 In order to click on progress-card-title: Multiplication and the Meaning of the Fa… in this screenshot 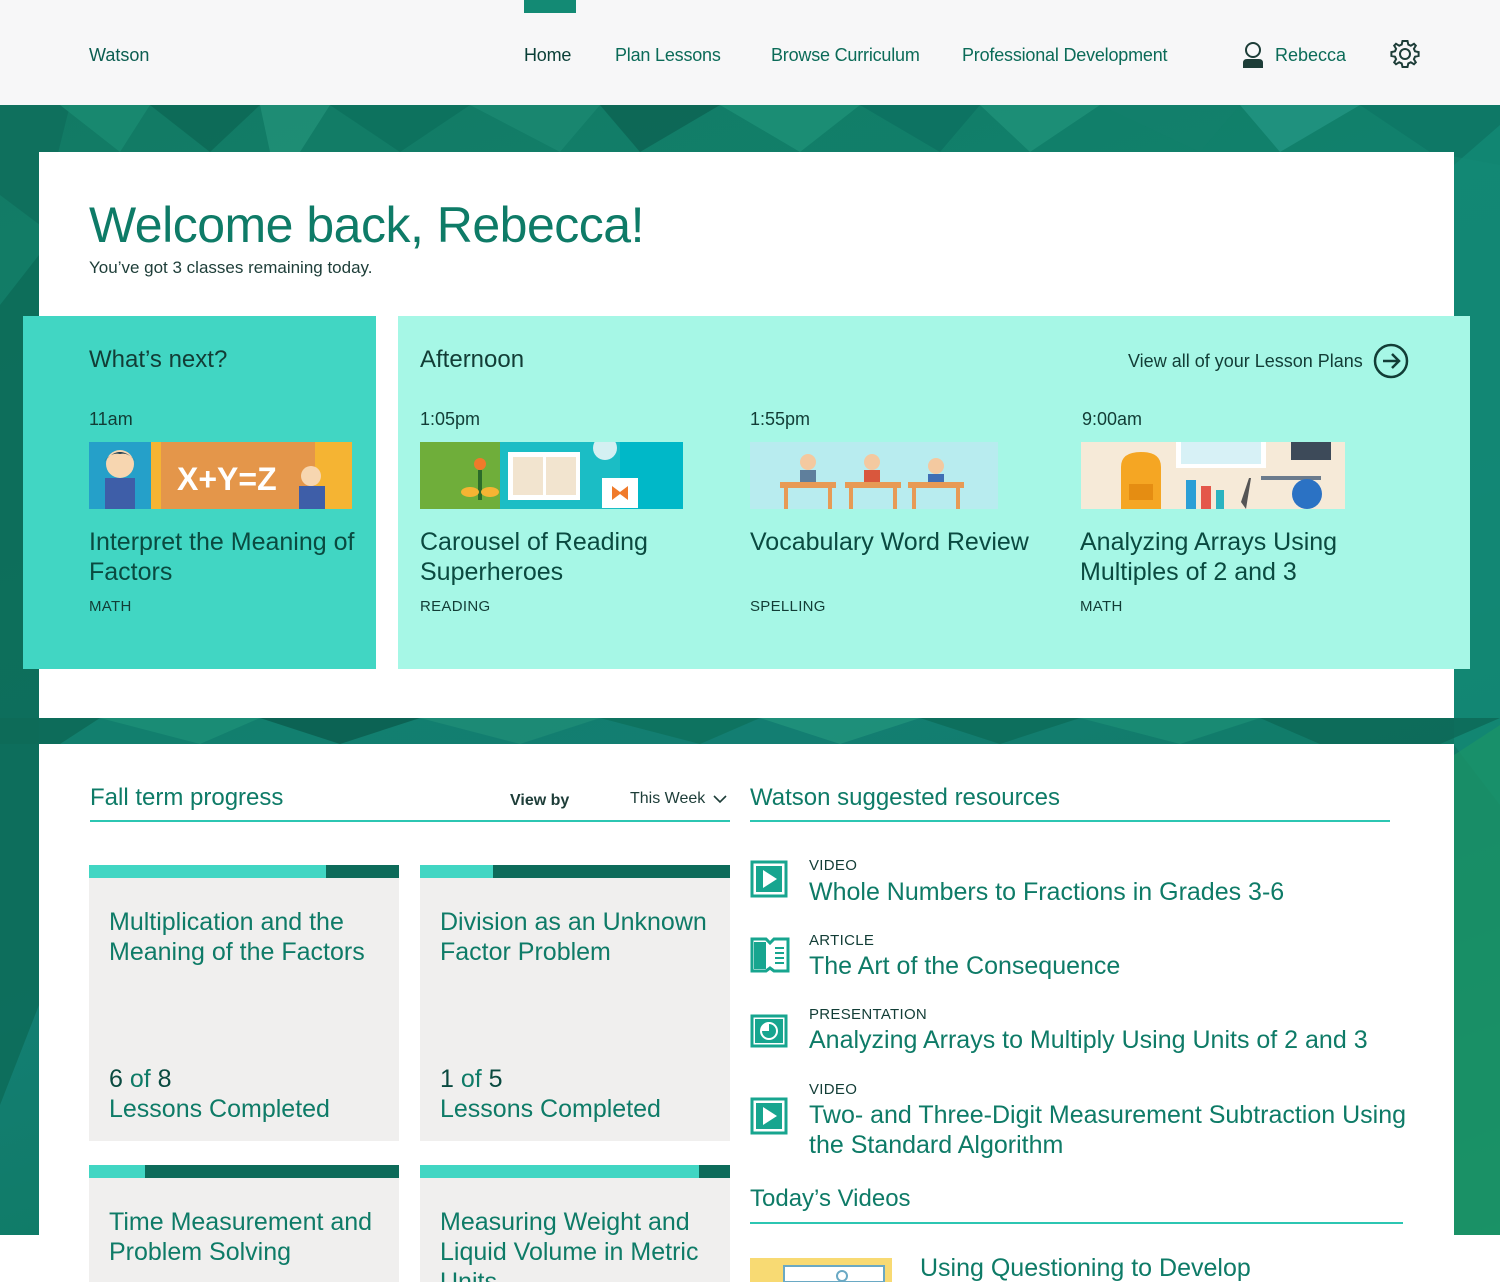, I will do `click(237, 937)`.